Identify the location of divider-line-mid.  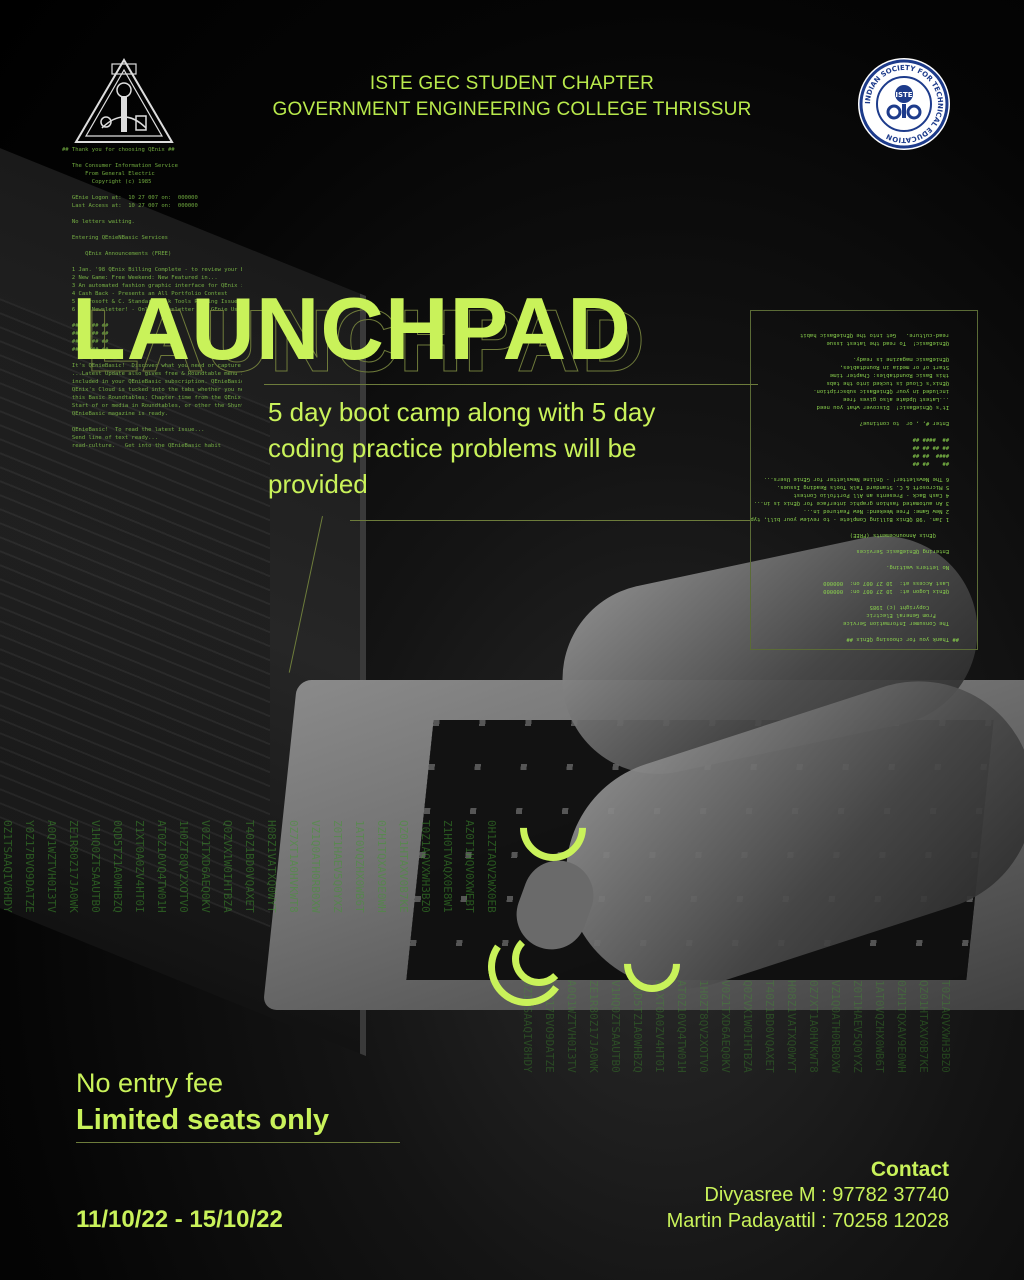
(550, 520).